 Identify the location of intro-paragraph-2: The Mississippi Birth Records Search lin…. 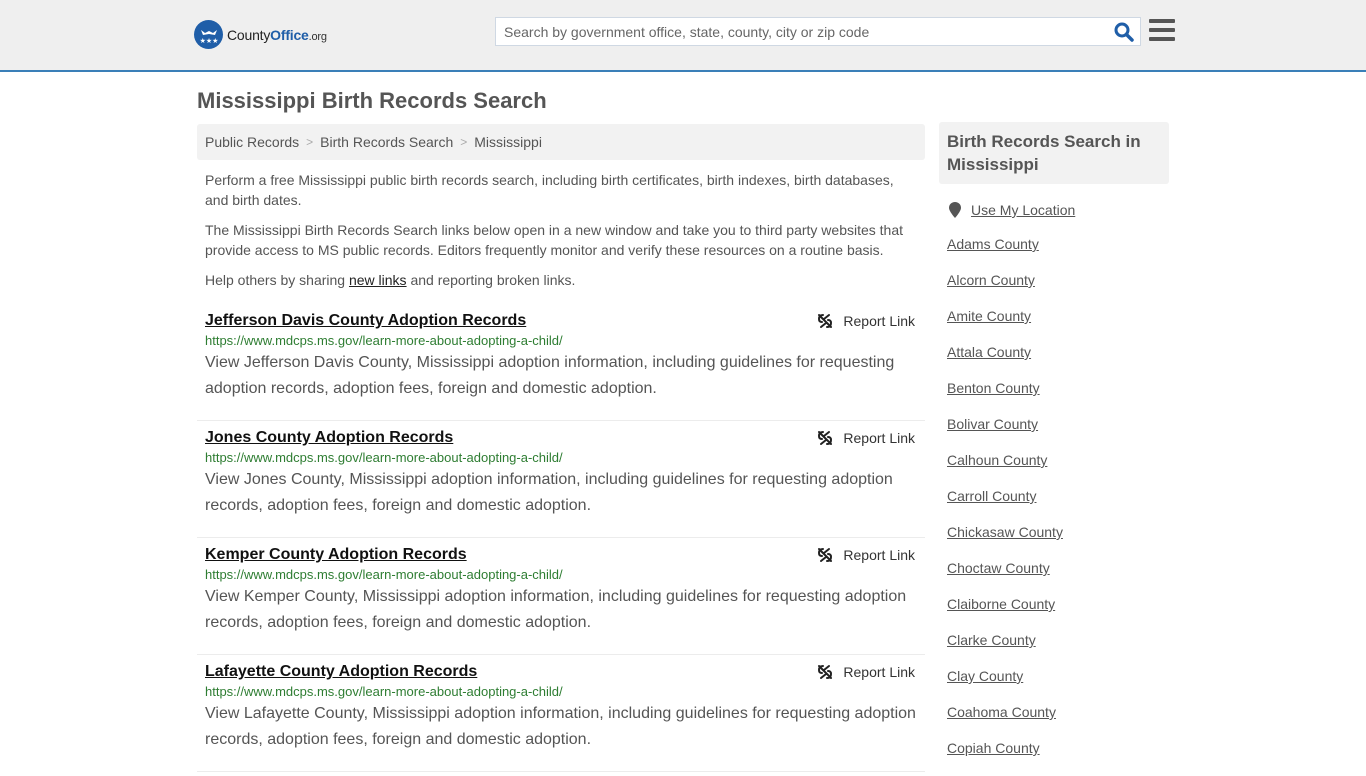
(554, 240).